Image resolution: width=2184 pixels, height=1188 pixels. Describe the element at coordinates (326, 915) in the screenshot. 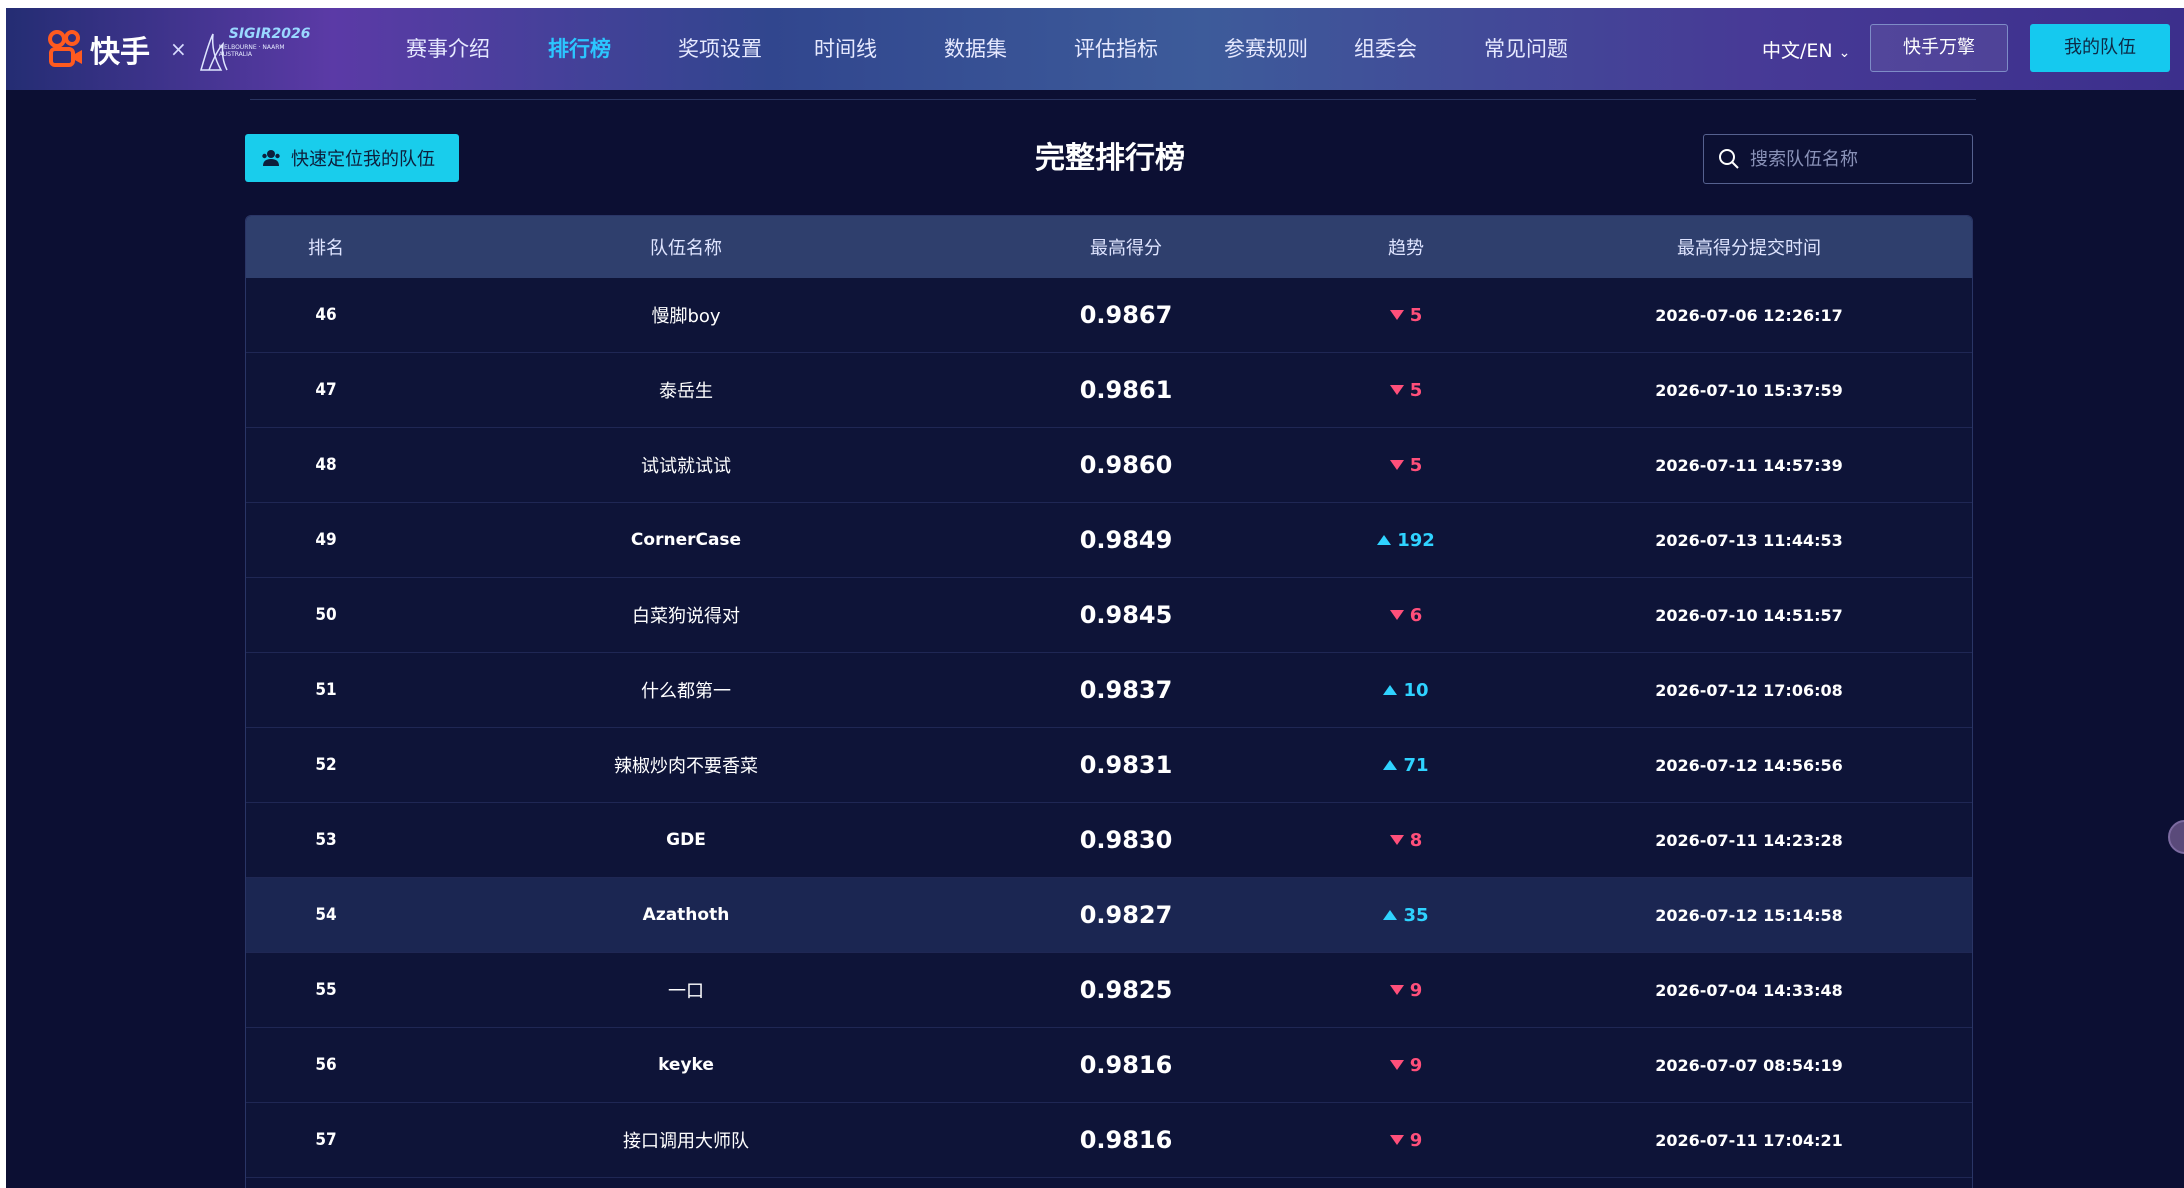

I see `rank-cell: 54` at that location.